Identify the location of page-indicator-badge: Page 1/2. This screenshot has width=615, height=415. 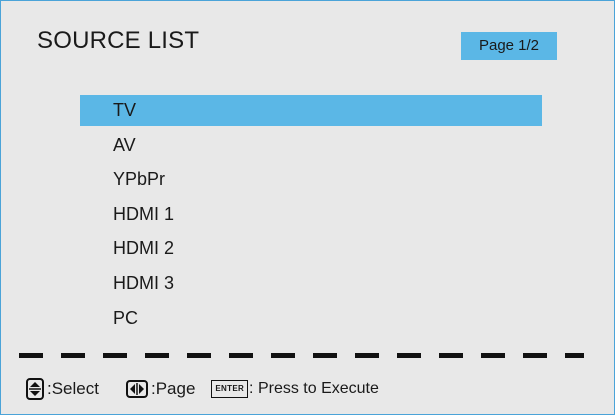
(509, 46).